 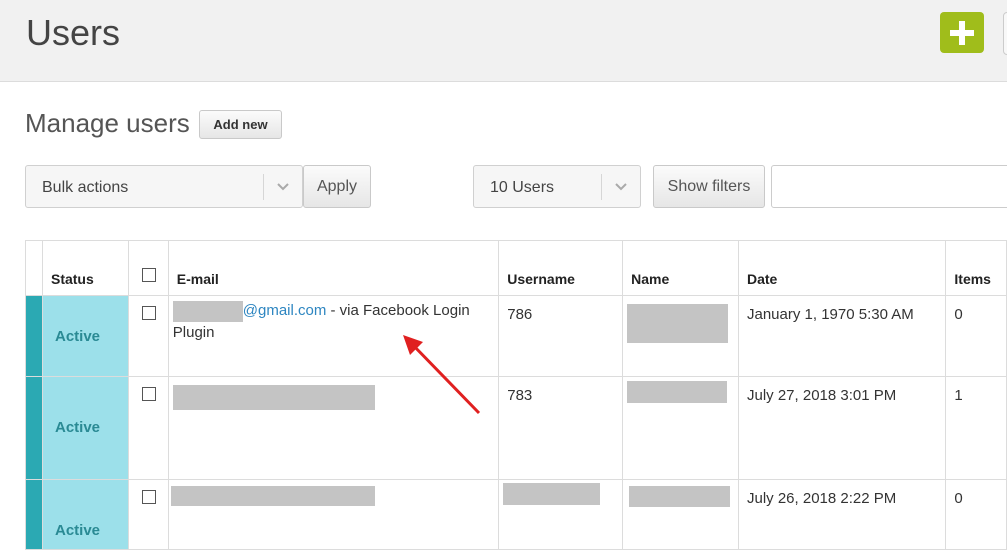 What do you see at coordinates (561, 336) in the screenshot?
I see `username-cell: 786` at bounding box center [561, 336].